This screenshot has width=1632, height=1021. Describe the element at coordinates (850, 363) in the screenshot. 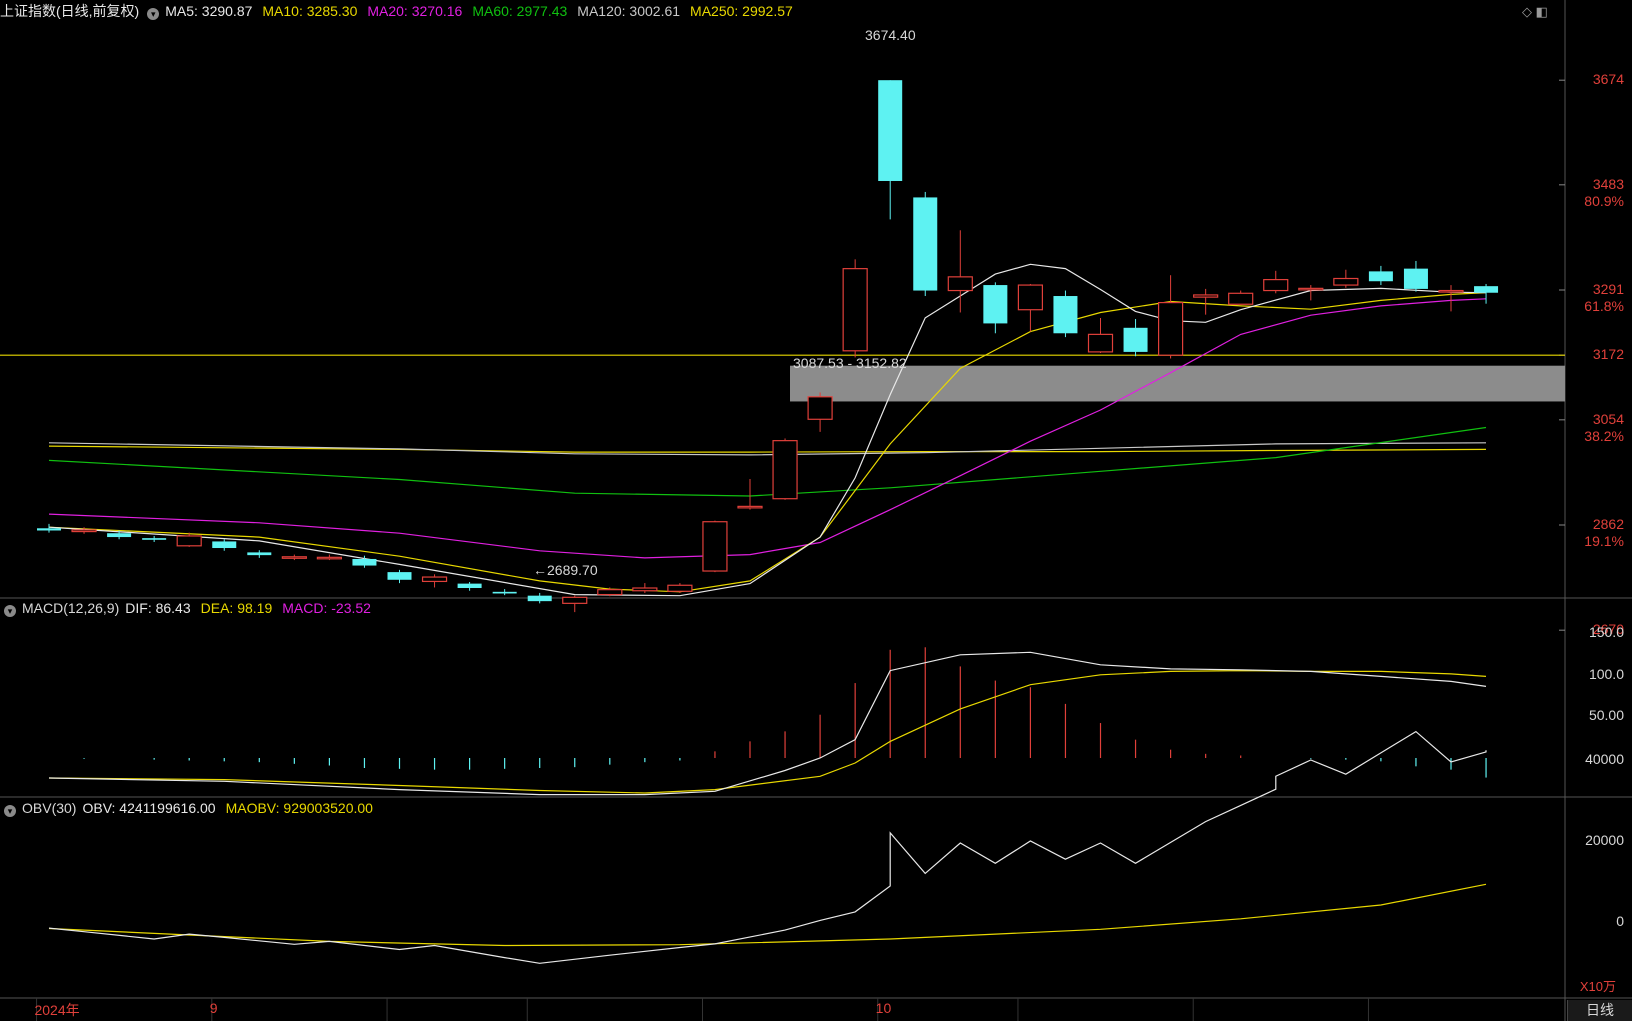

I see `gap-annotation: 3087.53 - 3152.82` at that location.